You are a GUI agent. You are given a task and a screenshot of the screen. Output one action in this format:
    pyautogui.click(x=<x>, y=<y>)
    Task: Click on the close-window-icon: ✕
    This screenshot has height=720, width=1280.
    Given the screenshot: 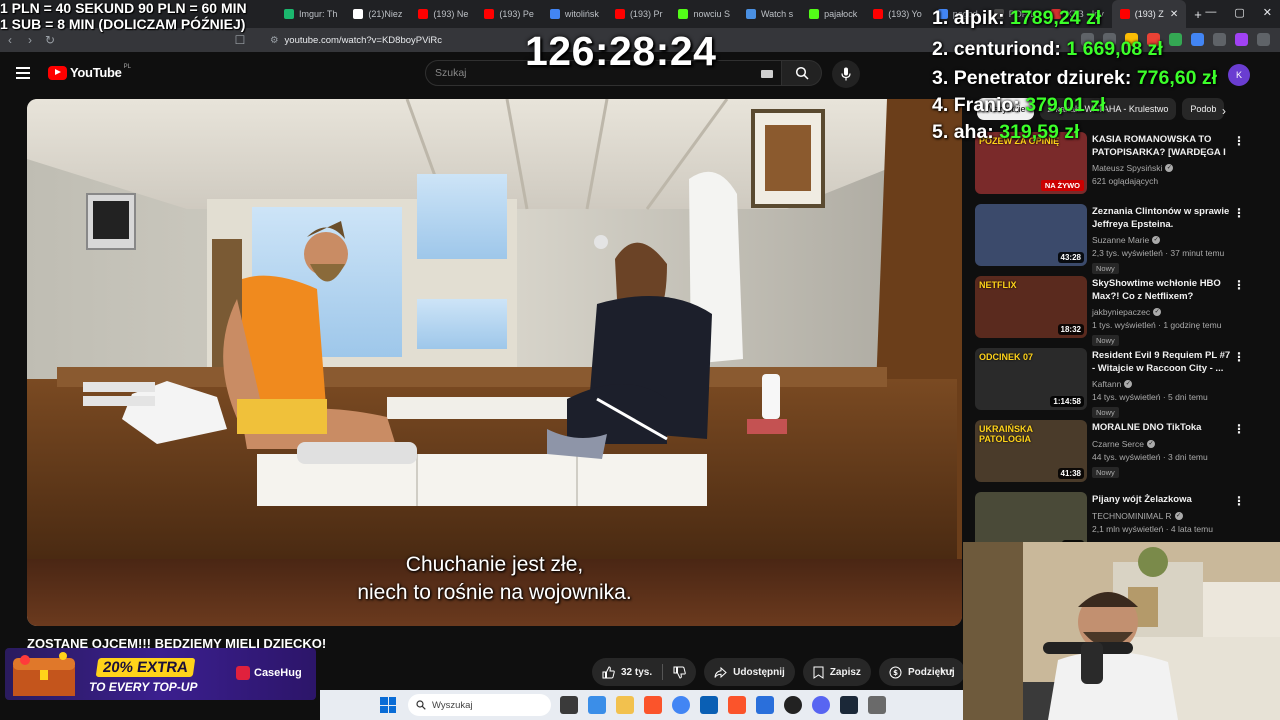 What is the action you would take?
    pyautogui.click(x=1267, y=12)
    